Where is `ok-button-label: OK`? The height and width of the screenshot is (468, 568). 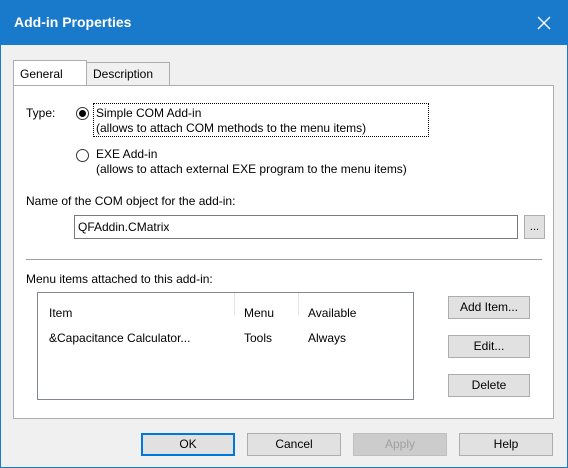 ok-button-label: OK is located at coordinates (188, 444).